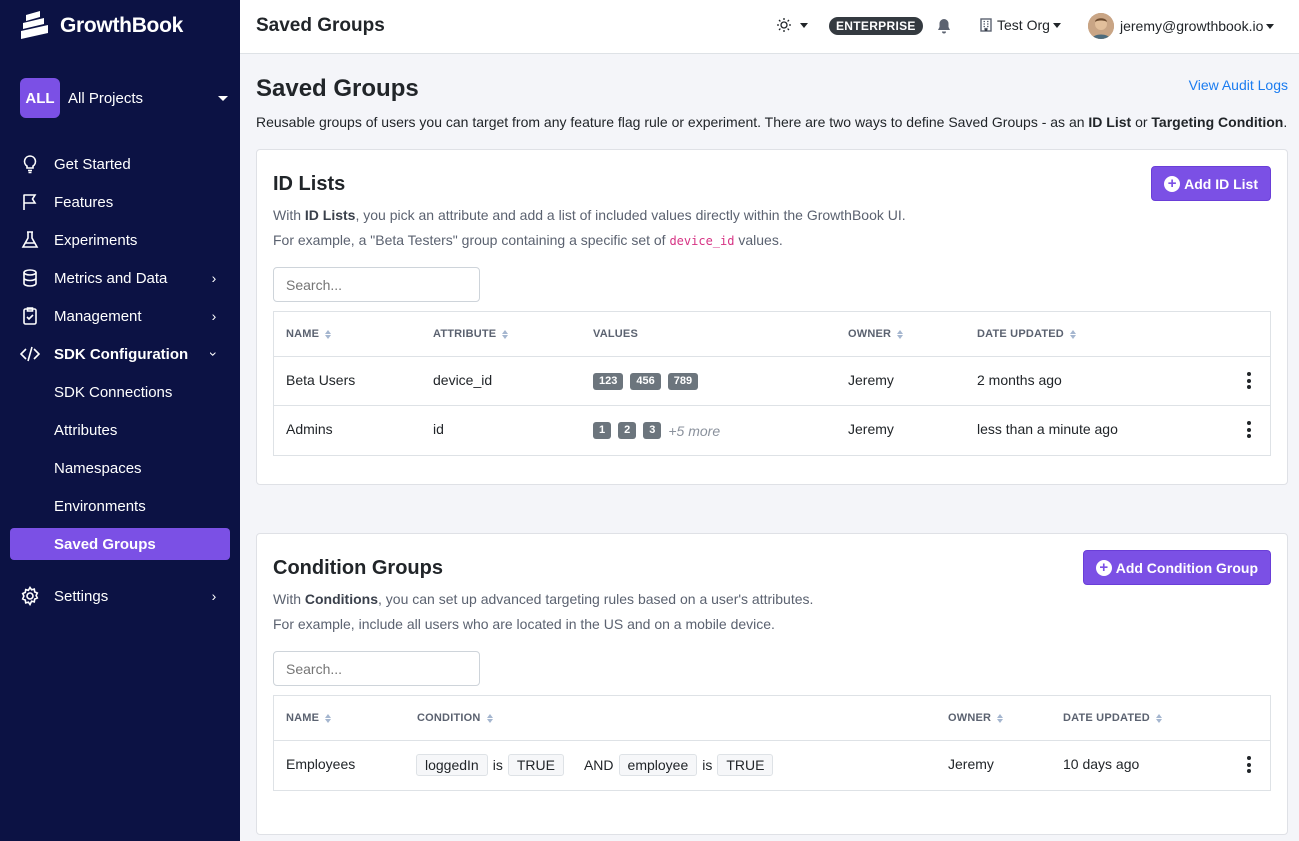 Image resolution: width=1299 pixels, height=841 pixels. What do you see at coordinates (438, 429) in the screenshot?
I see `row-attribute: id` at bounding box center [438, 429].